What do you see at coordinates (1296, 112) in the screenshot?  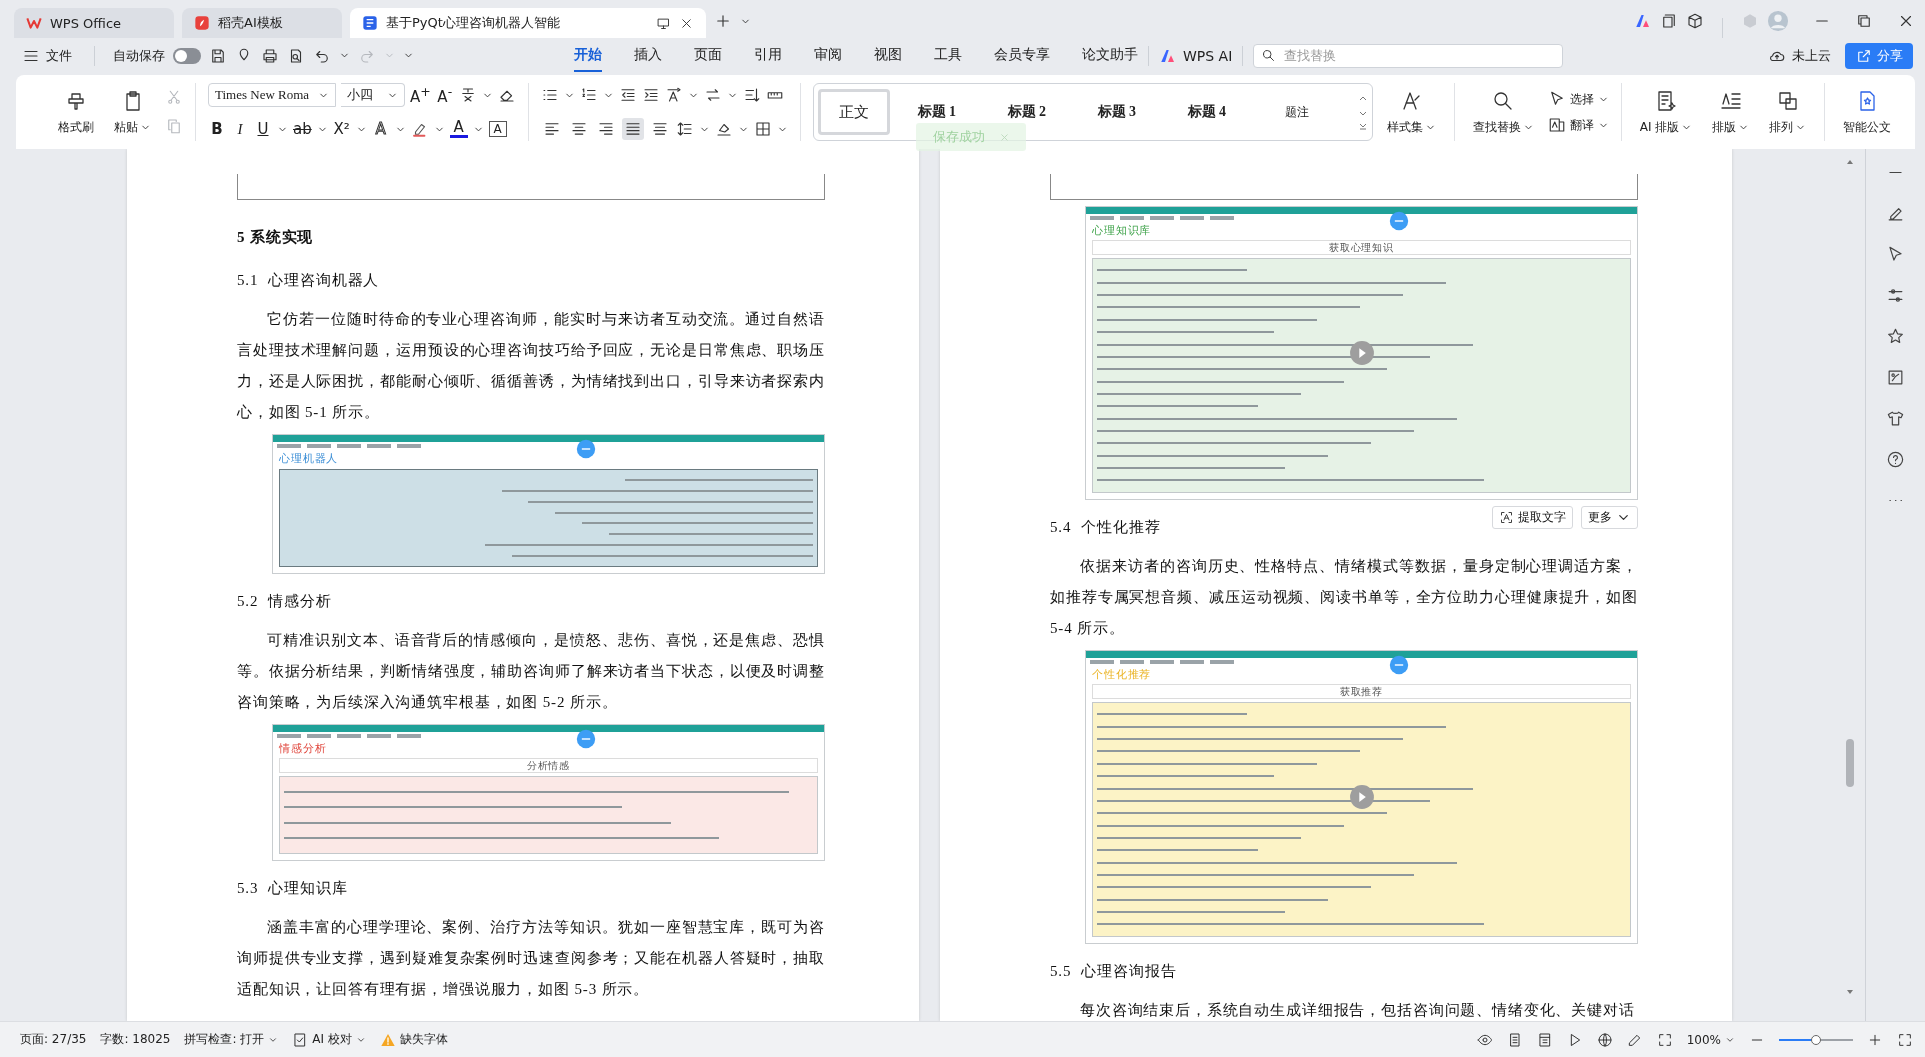 I see `style-option: 题注` at bounding box center [1296, 112].